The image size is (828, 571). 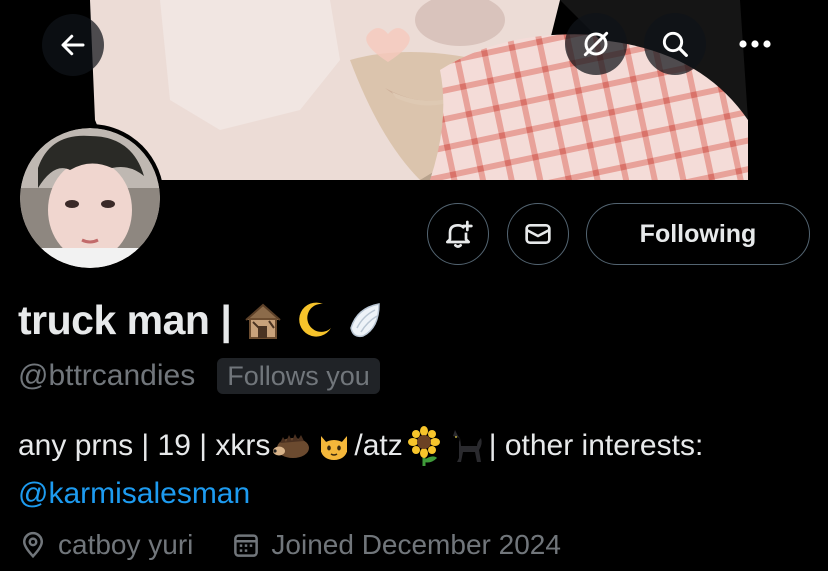 I want to click on more-button, so click(x=755, y=44).